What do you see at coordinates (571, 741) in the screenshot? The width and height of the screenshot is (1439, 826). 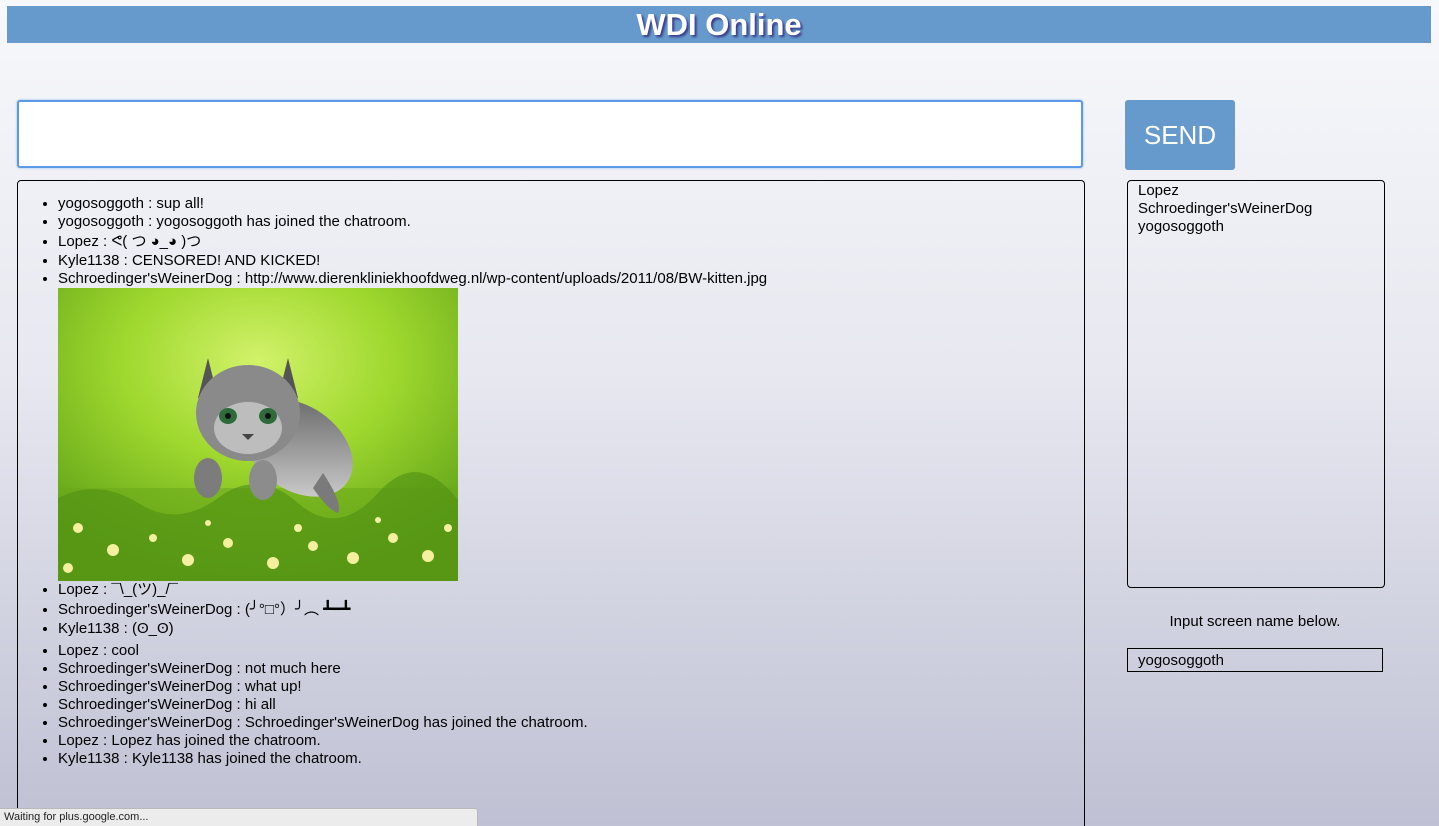 I see `message-item: Lopez : Lopez has joined the chatroom.` at bounding box center [571, 741].